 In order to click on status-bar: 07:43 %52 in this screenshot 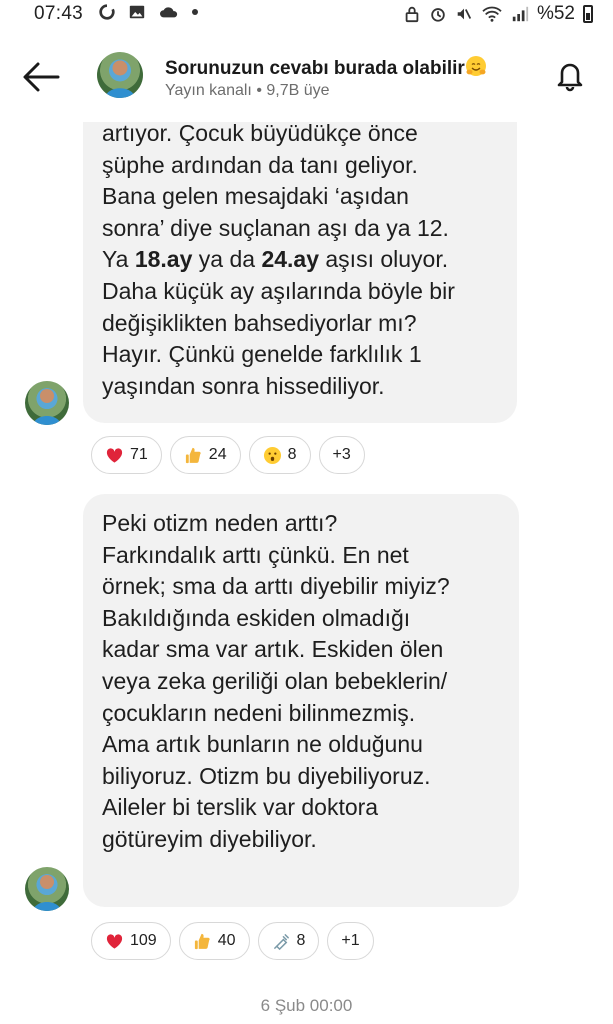, I will do `click(306, 15)`.